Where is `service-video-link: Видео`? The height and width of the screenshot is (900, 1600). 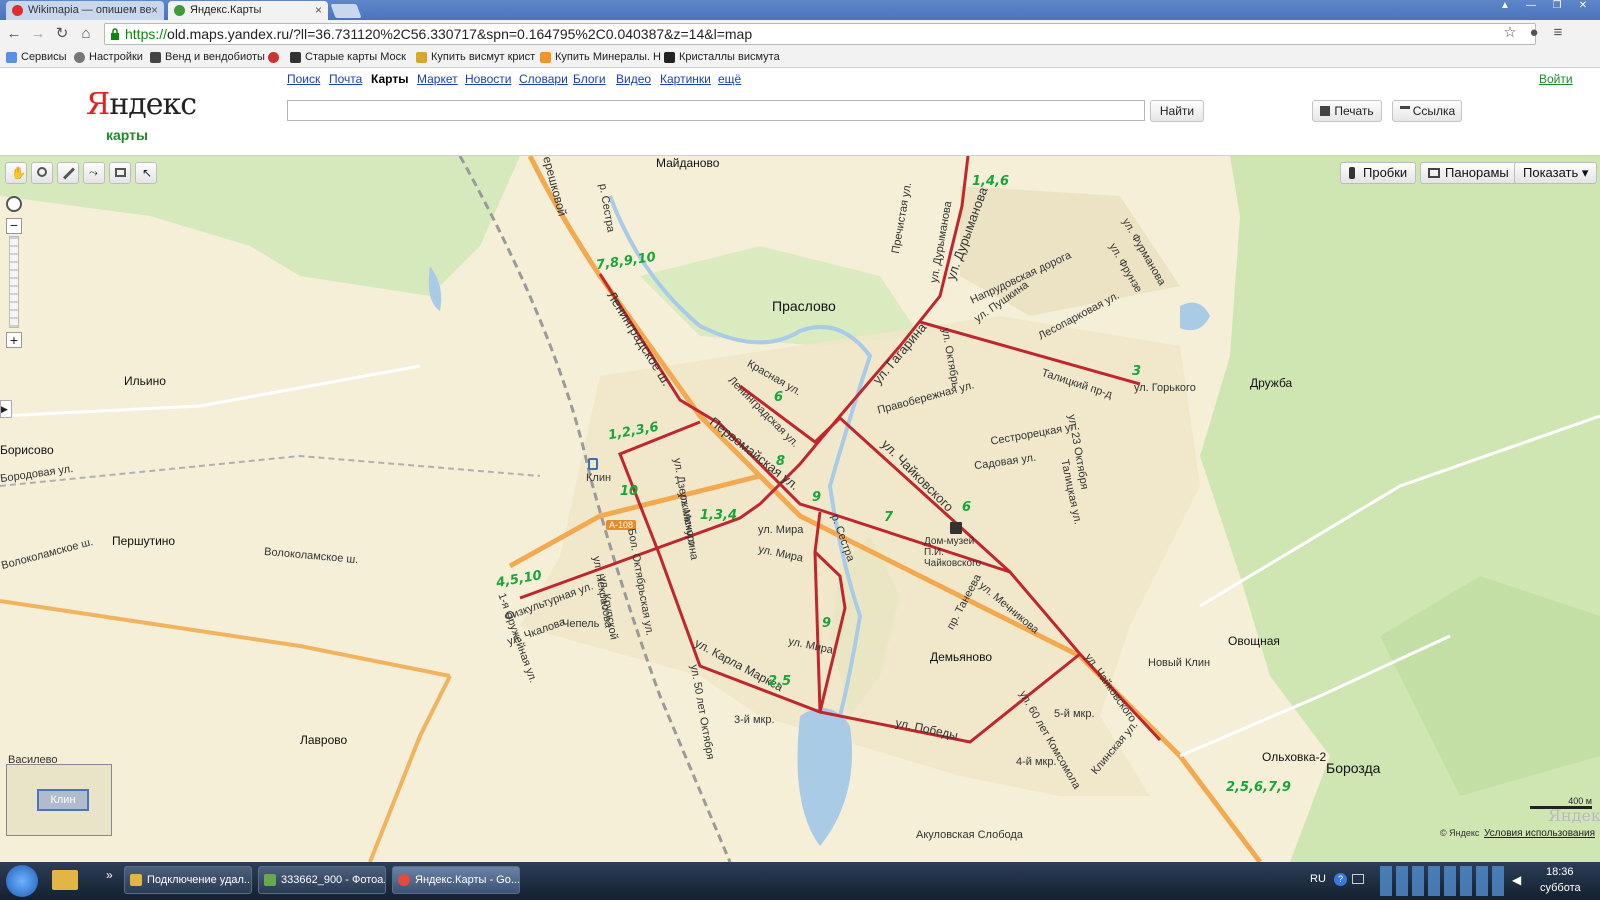 service-video-link: Видео is located at coordinates (633, 79).